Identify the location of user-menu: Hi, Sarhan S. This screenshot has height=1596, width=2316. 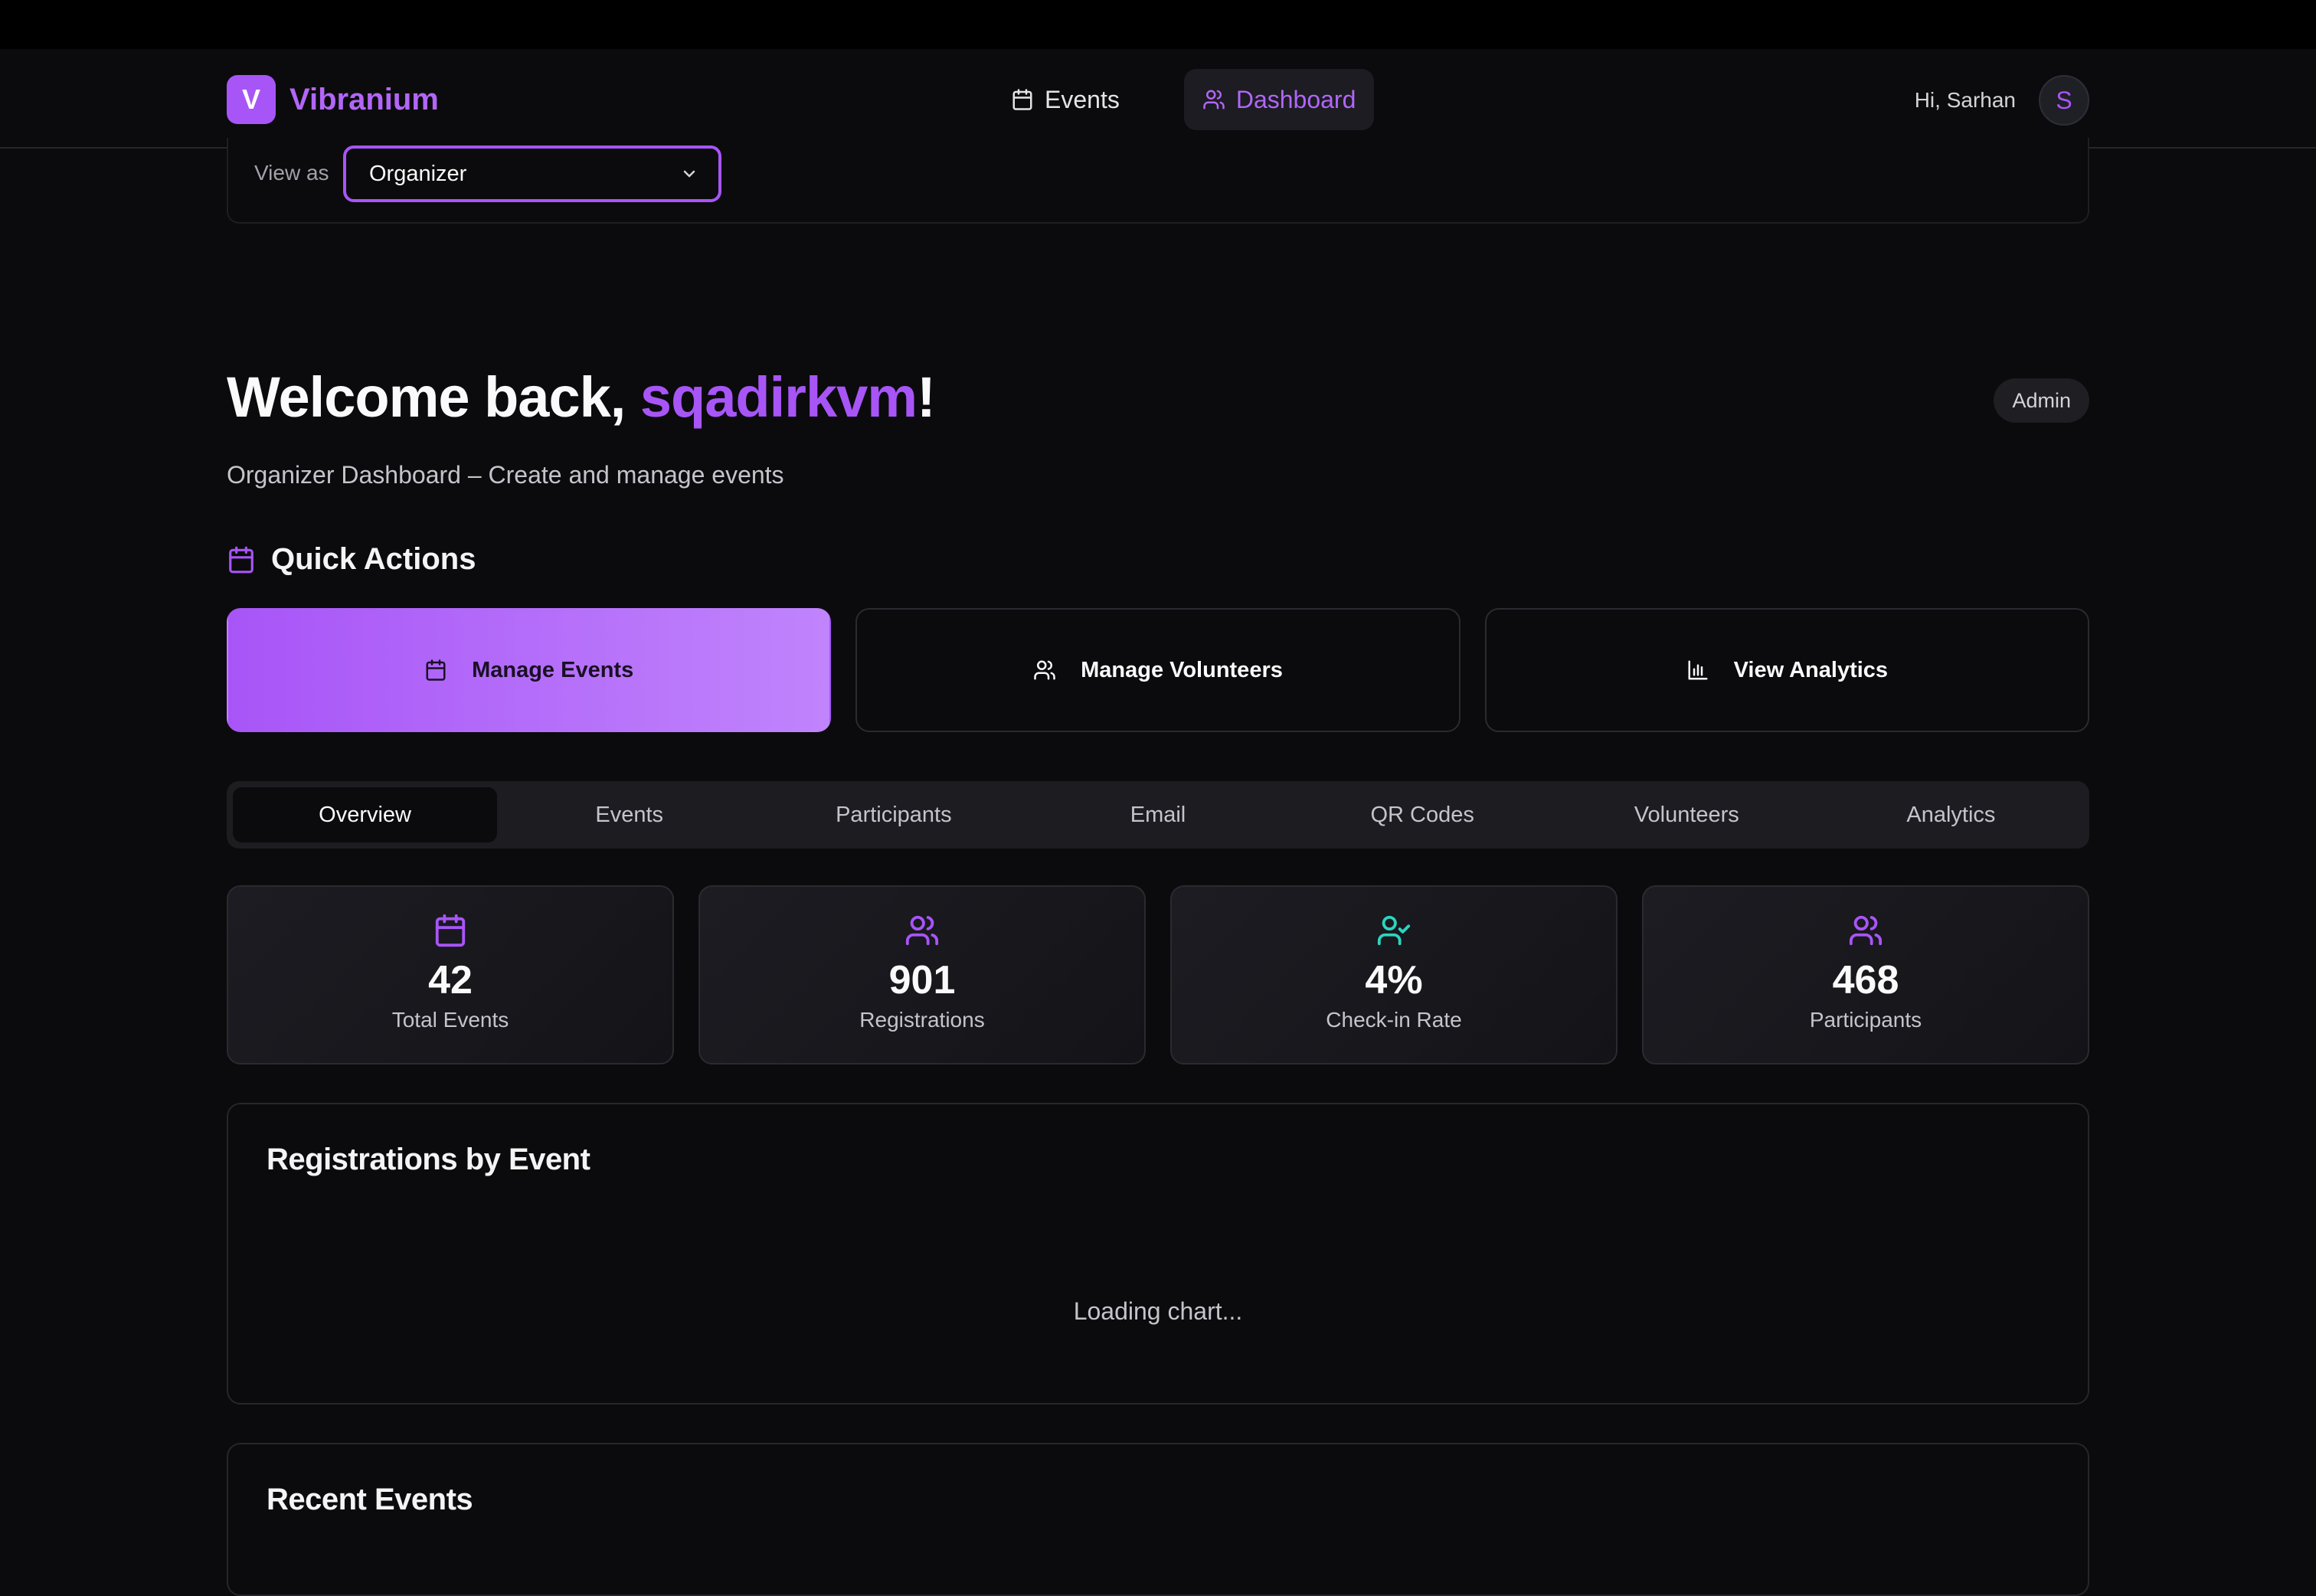
(2002, 101).